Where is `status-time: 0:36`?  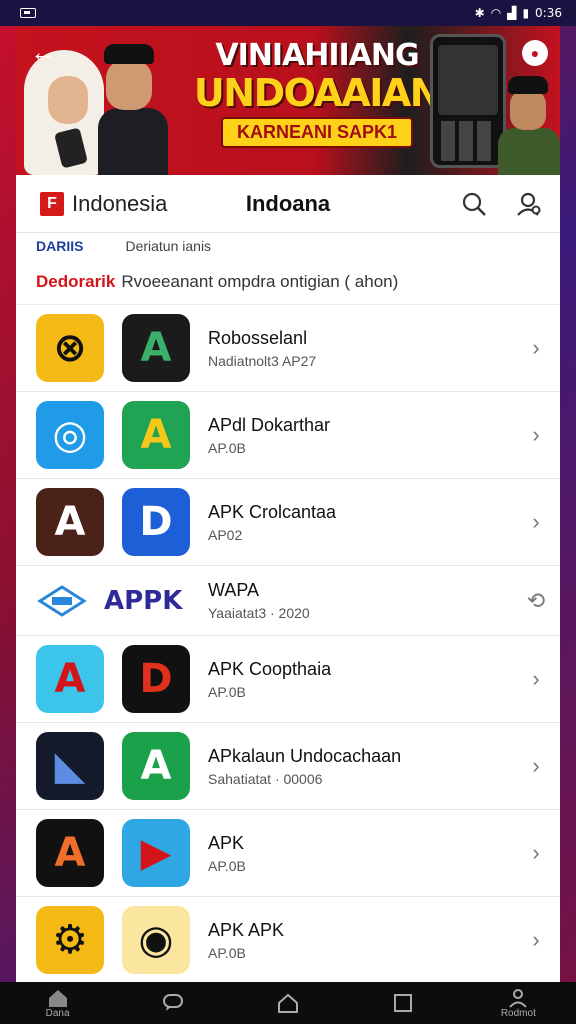
status-time: 0:36 is located at coordinates (548, 13).